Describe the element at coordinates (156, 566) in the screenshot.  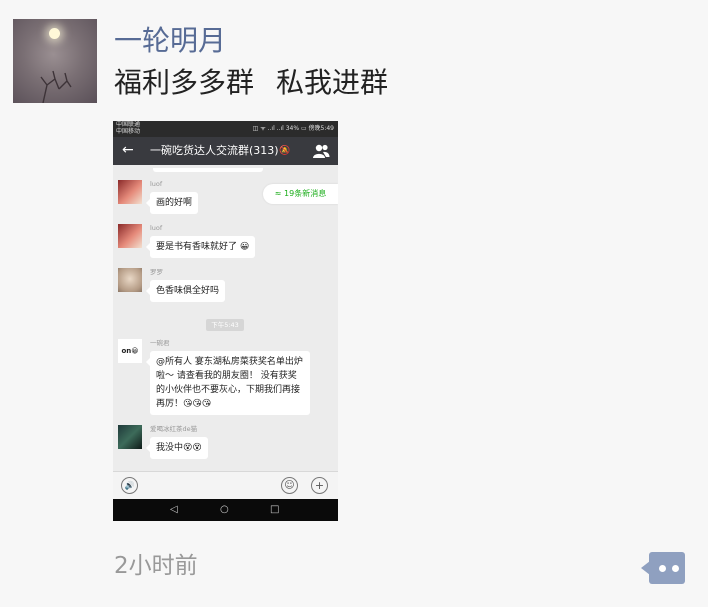
I see `post-time: 2小时前` at that location.